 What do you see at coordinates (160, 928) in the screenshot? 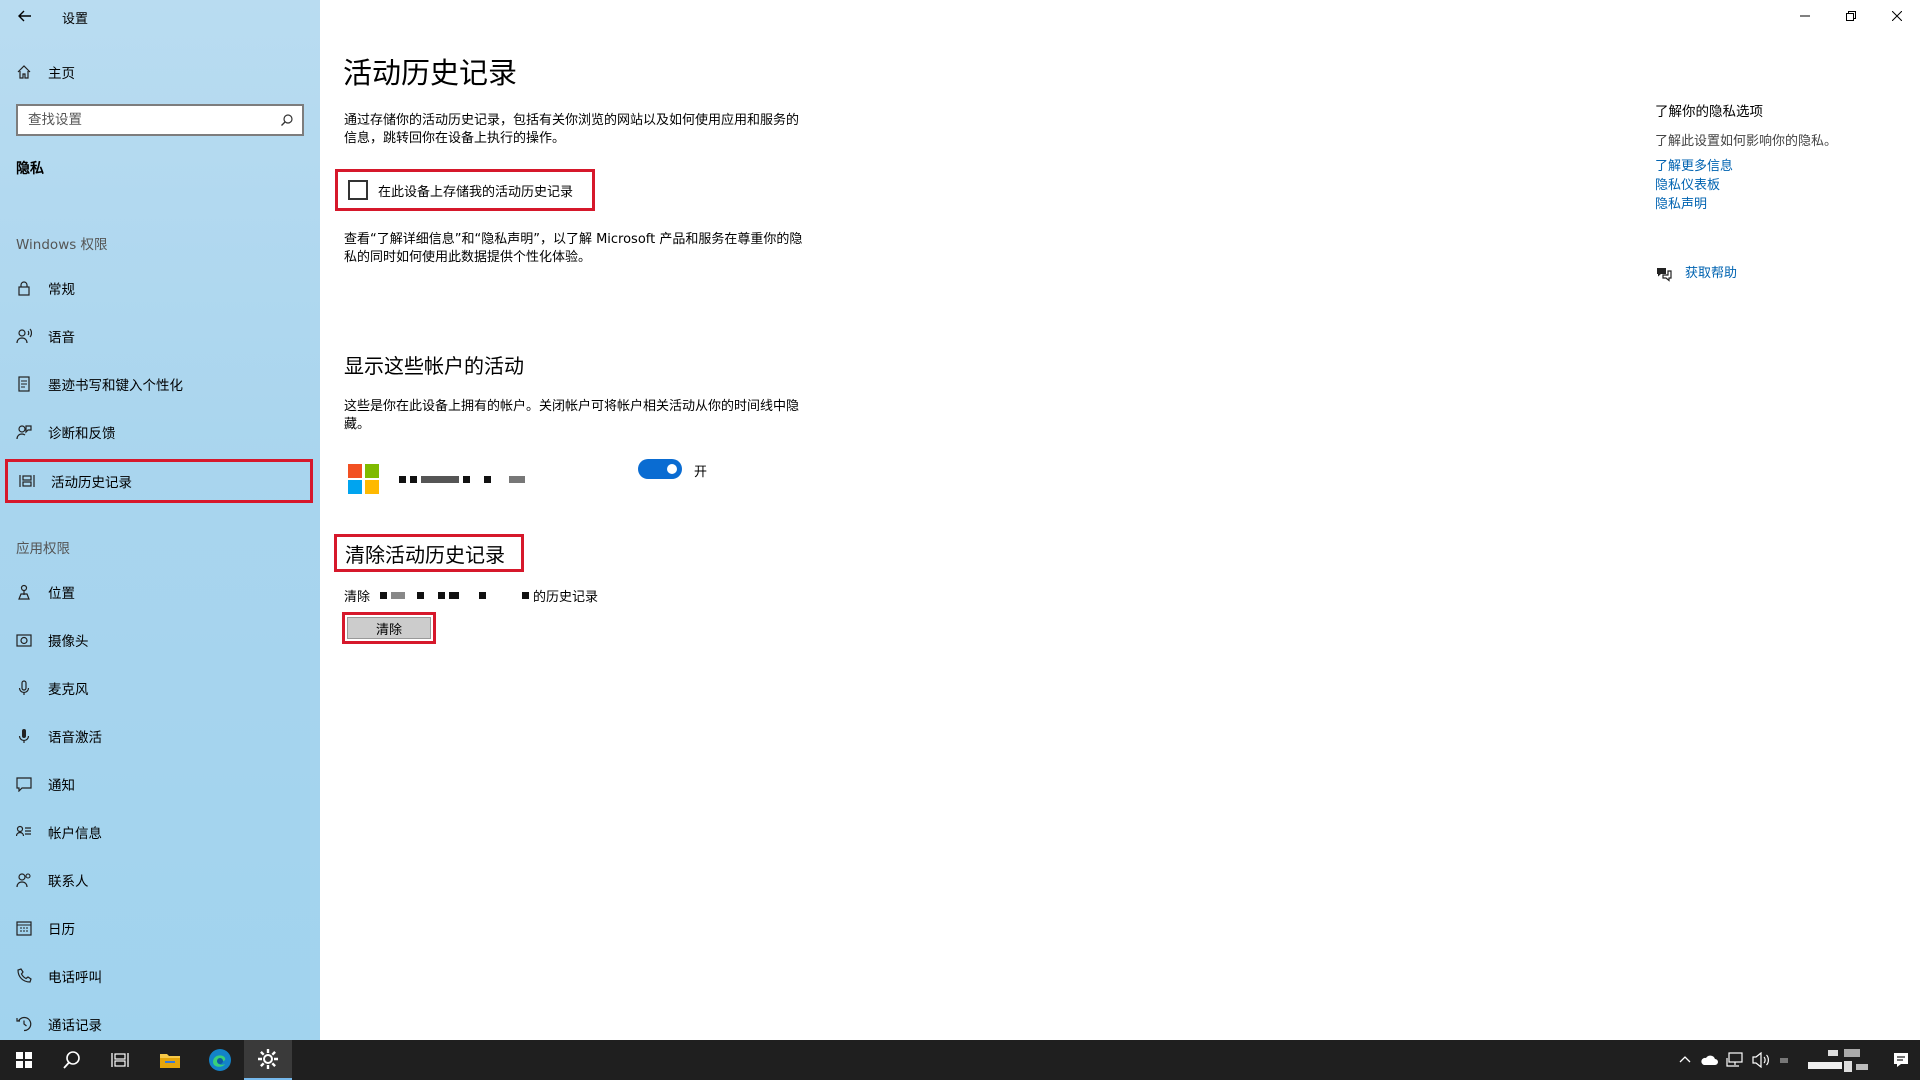
I see `sidebar-item-calendar: 日历` at bounding box center [160, 928].